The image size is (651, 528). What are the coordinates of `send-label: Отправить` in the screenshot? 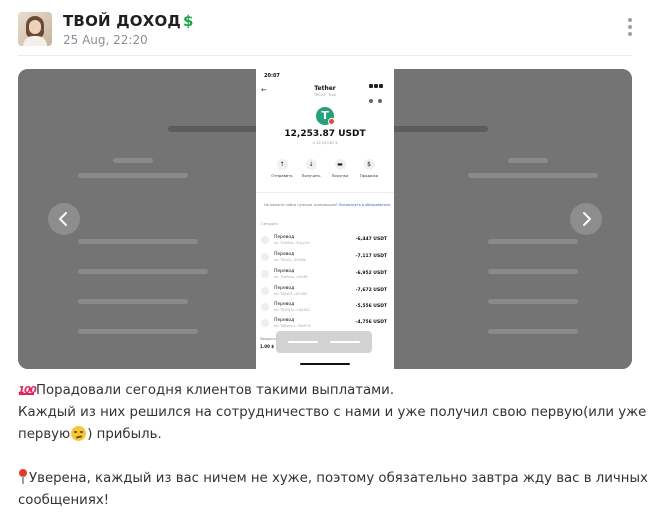 It's located at (282, 175).